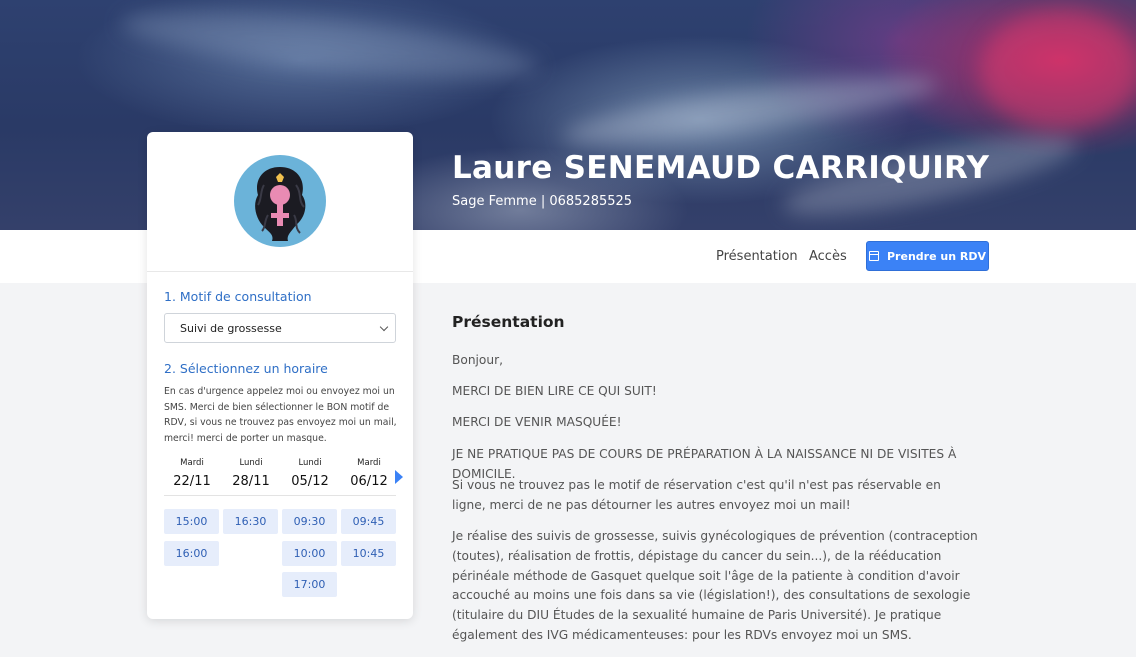 This screenshot has height=657, width=1136. Describe the element at coordinates (280, 271) in the screenshot. I see `card-divider` at that location.